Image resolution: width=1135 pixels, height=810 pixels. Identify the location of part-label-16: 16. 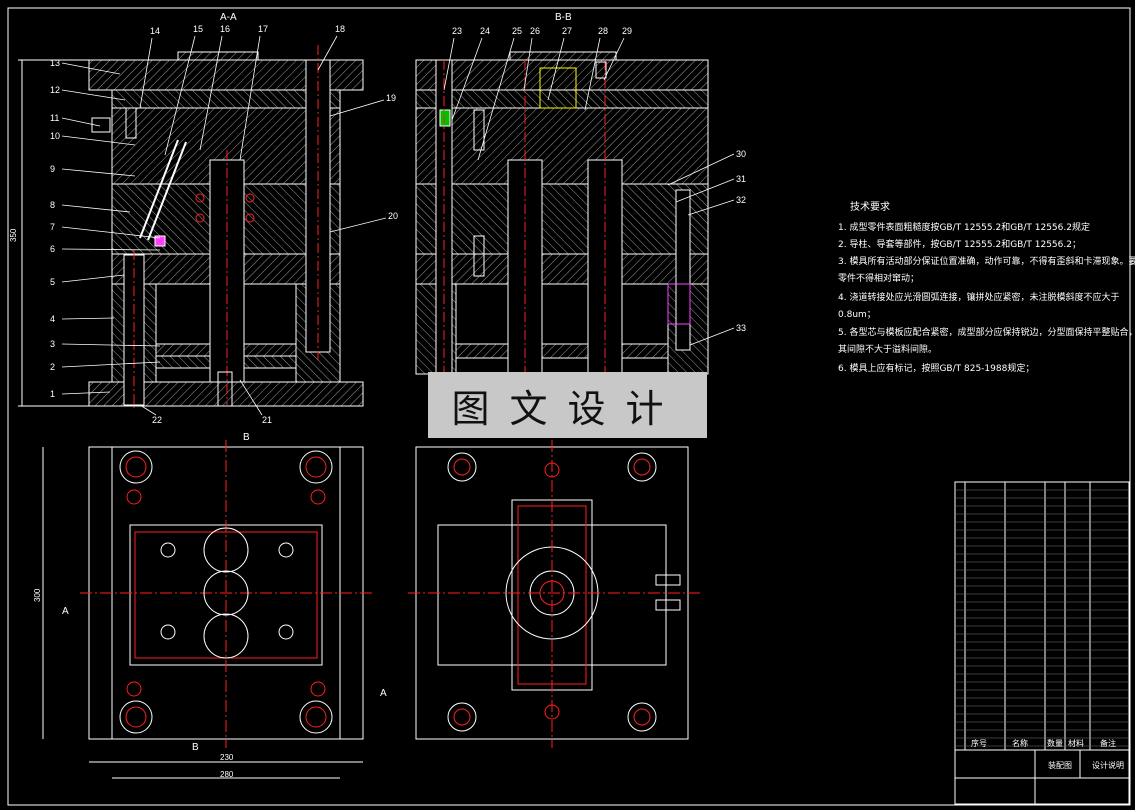
(225, 29).